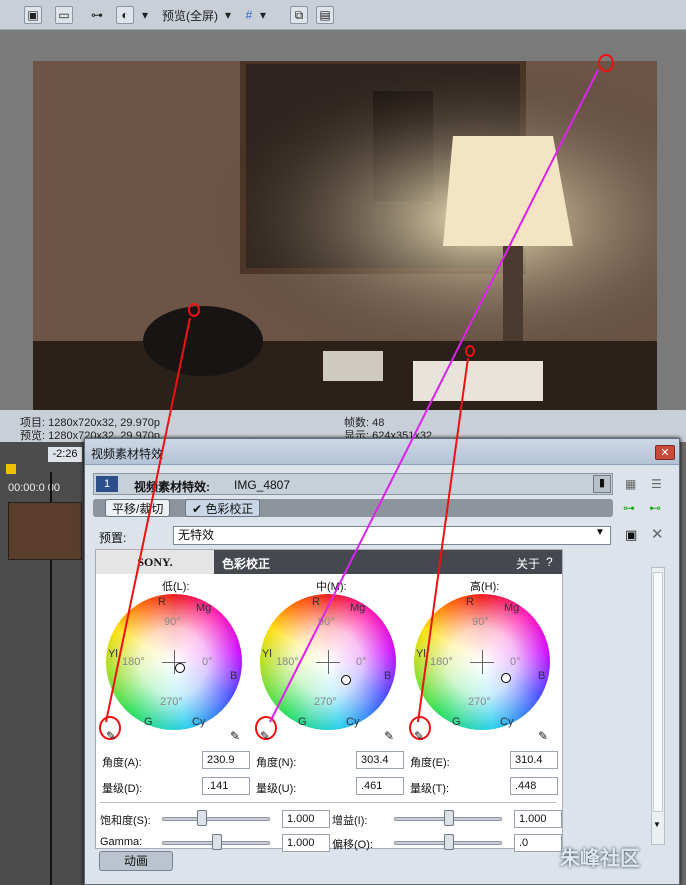 This screenshot has height=885, width=686. What do you see at coordinates (534, 786) in the screenshot?
I see `amount-input: .448` at bounding box center [534, 786].